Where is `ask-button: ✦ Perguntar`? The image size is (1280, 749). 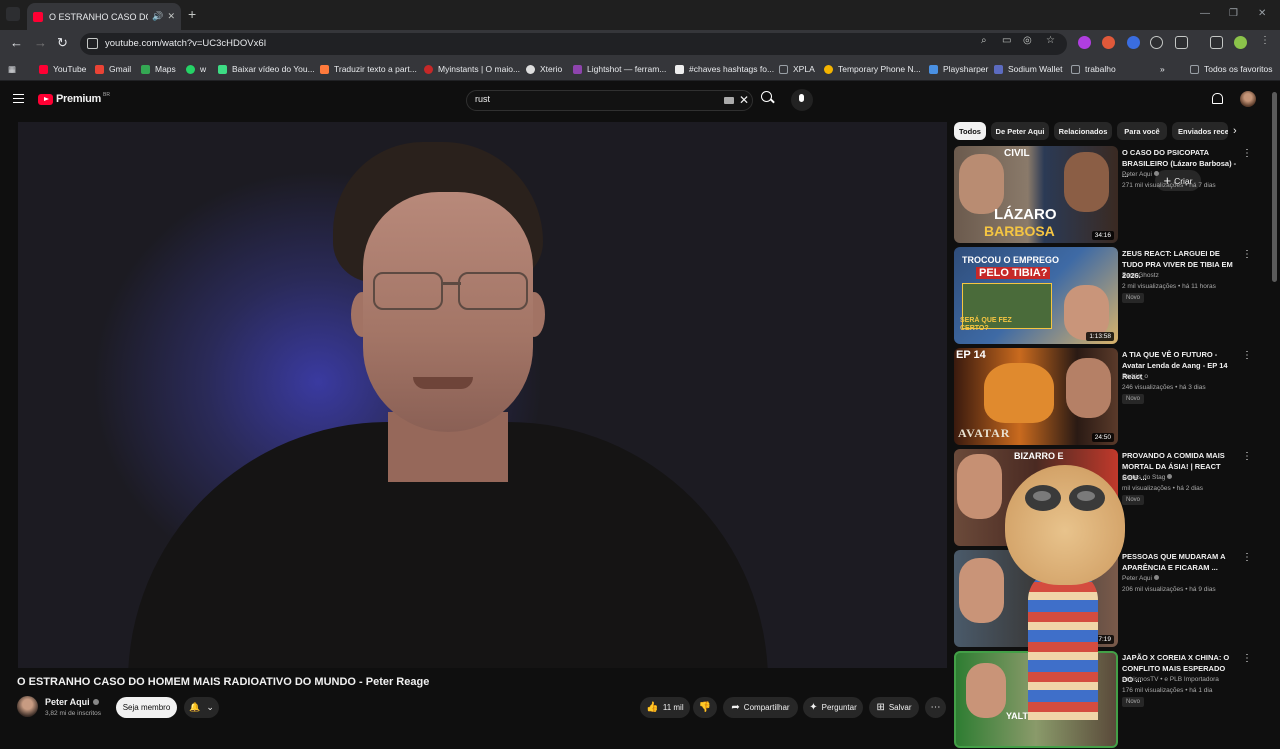
ask-button: ✦ Perguntar is located at coordinates (833, 707).